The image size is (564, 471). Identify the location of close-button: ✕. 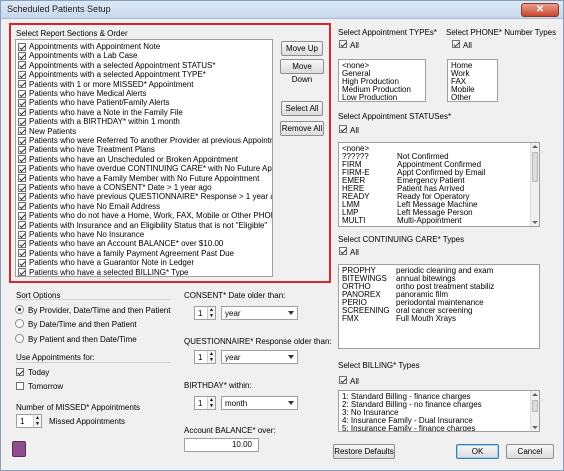
(540, 10).